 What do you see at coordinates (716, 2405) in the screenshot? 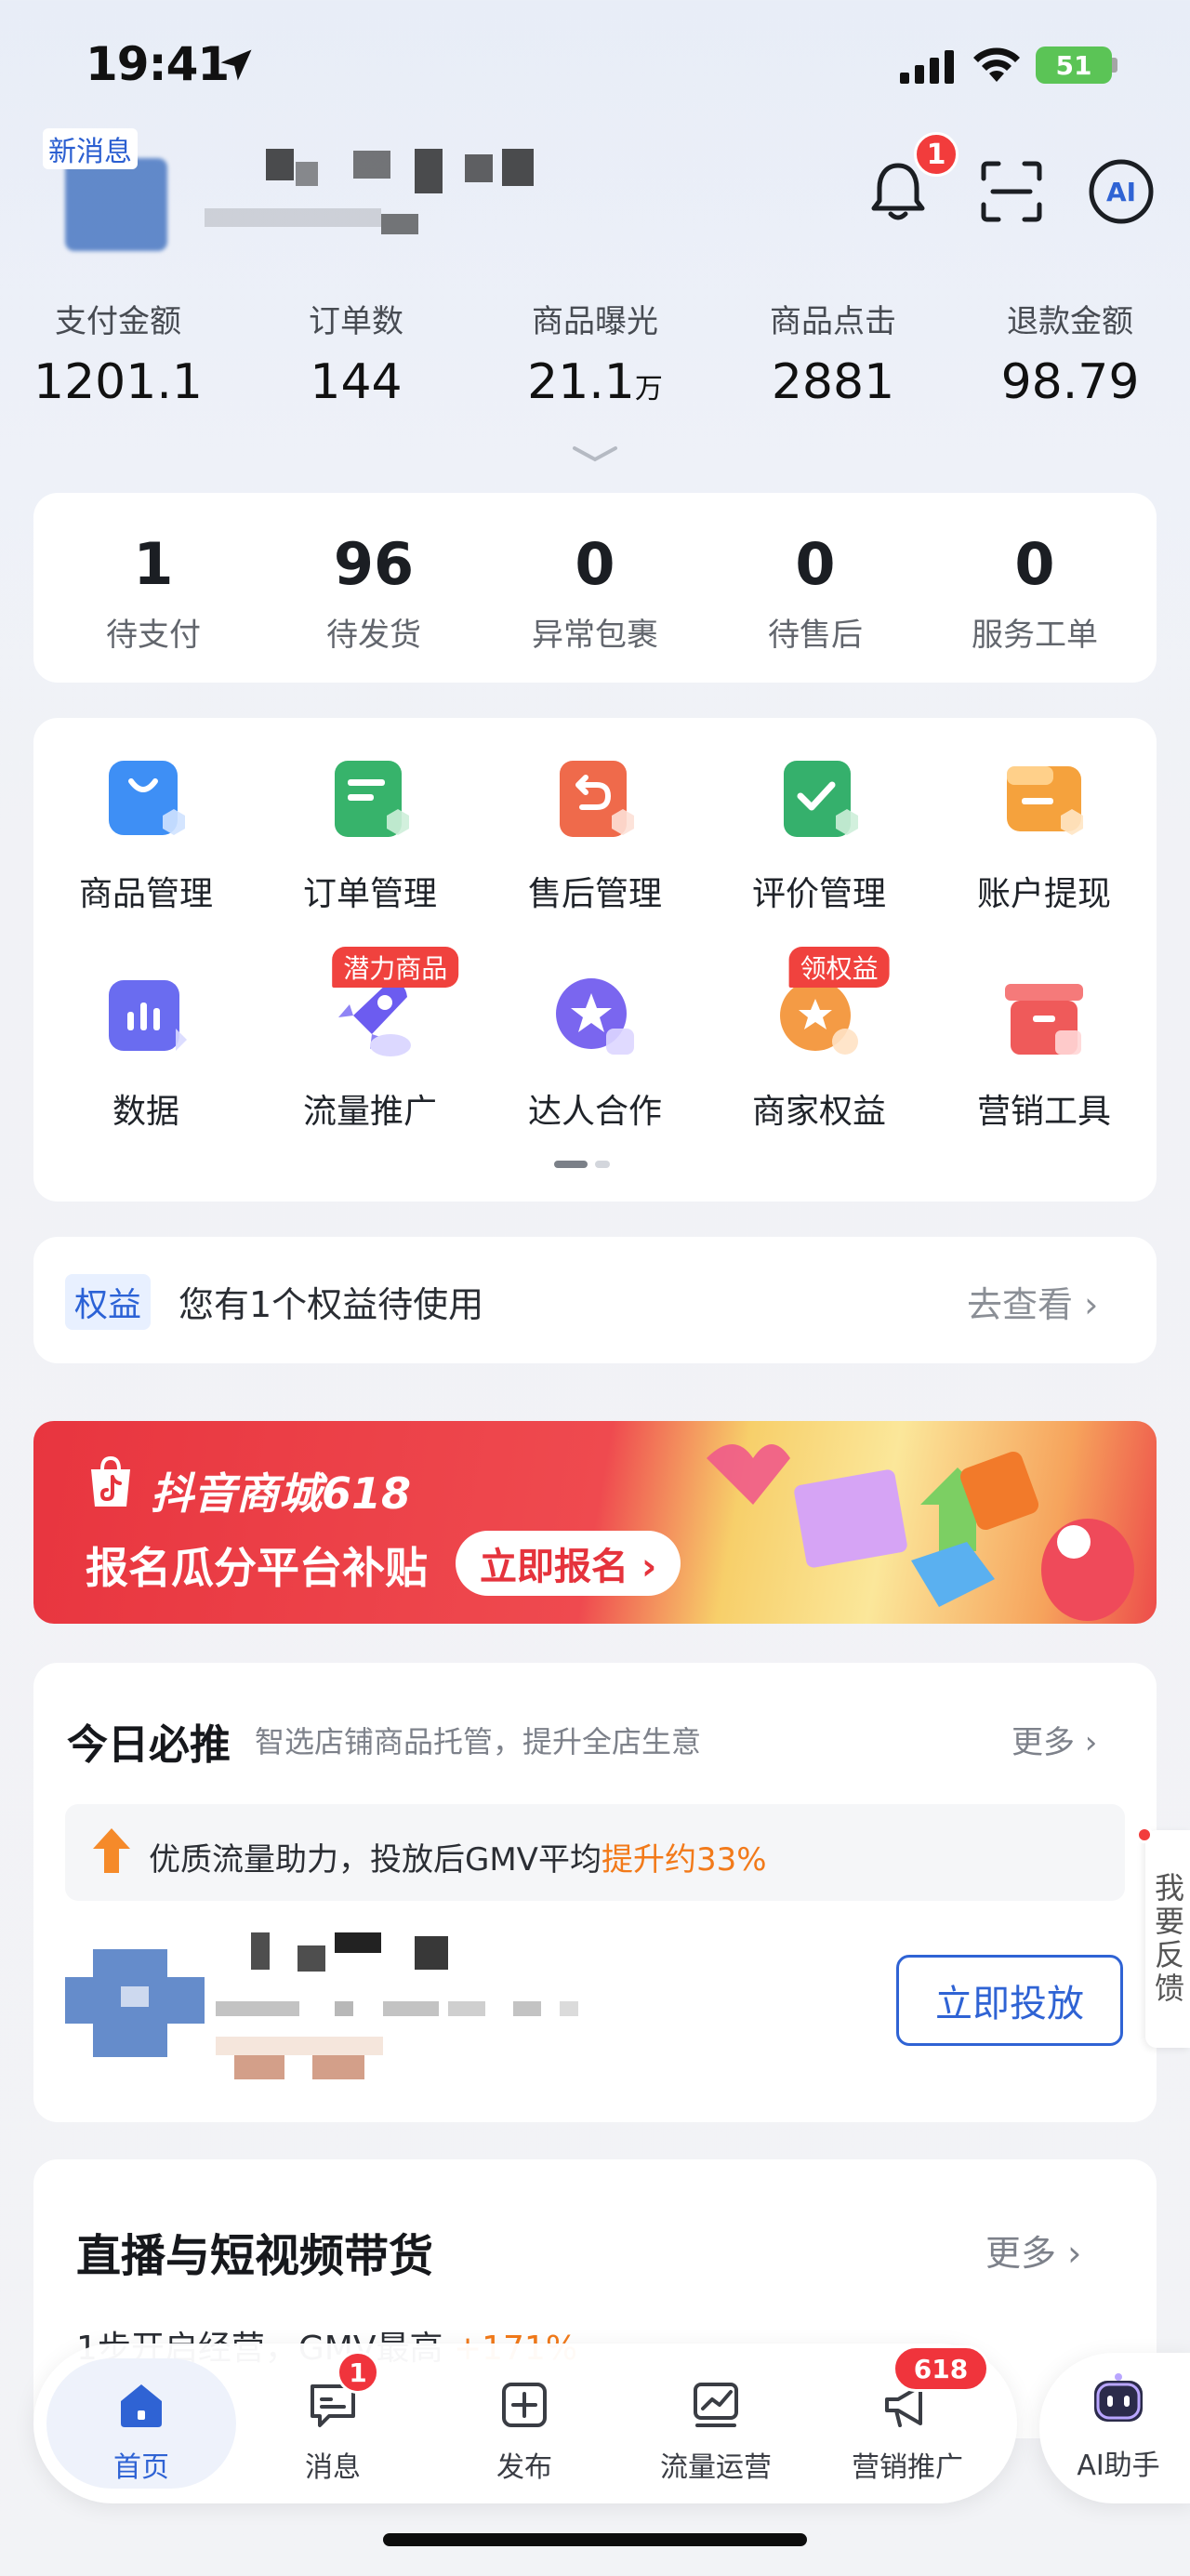
I see `trend-chart-icon` at bounding box center [716, 2405].